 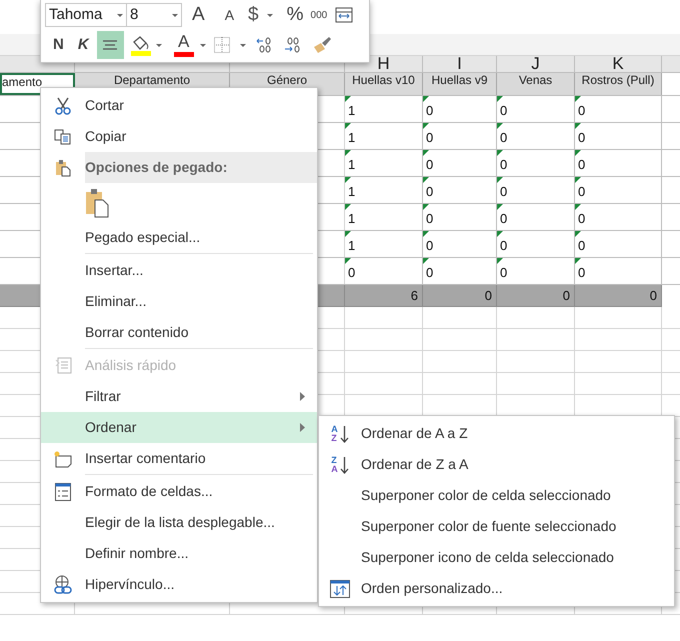 What do you see at coordinates (229, 15) in the screenshot?
I see `shrink-font-button: A` at bounding box center [229, 15].